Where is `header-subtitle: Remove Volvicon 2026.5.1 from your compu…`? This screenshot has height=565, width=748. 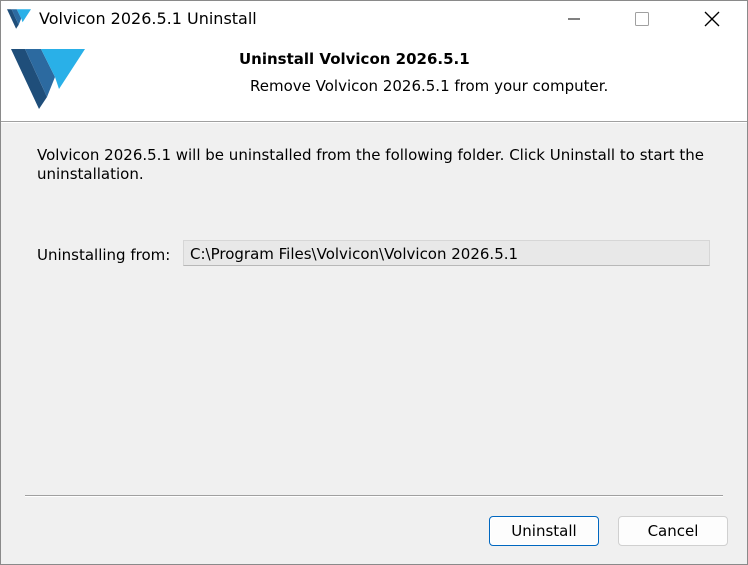
header-subtitle: Remove Volvicon 2026.5.1 from your compu… is located at coordinates (429, 86).